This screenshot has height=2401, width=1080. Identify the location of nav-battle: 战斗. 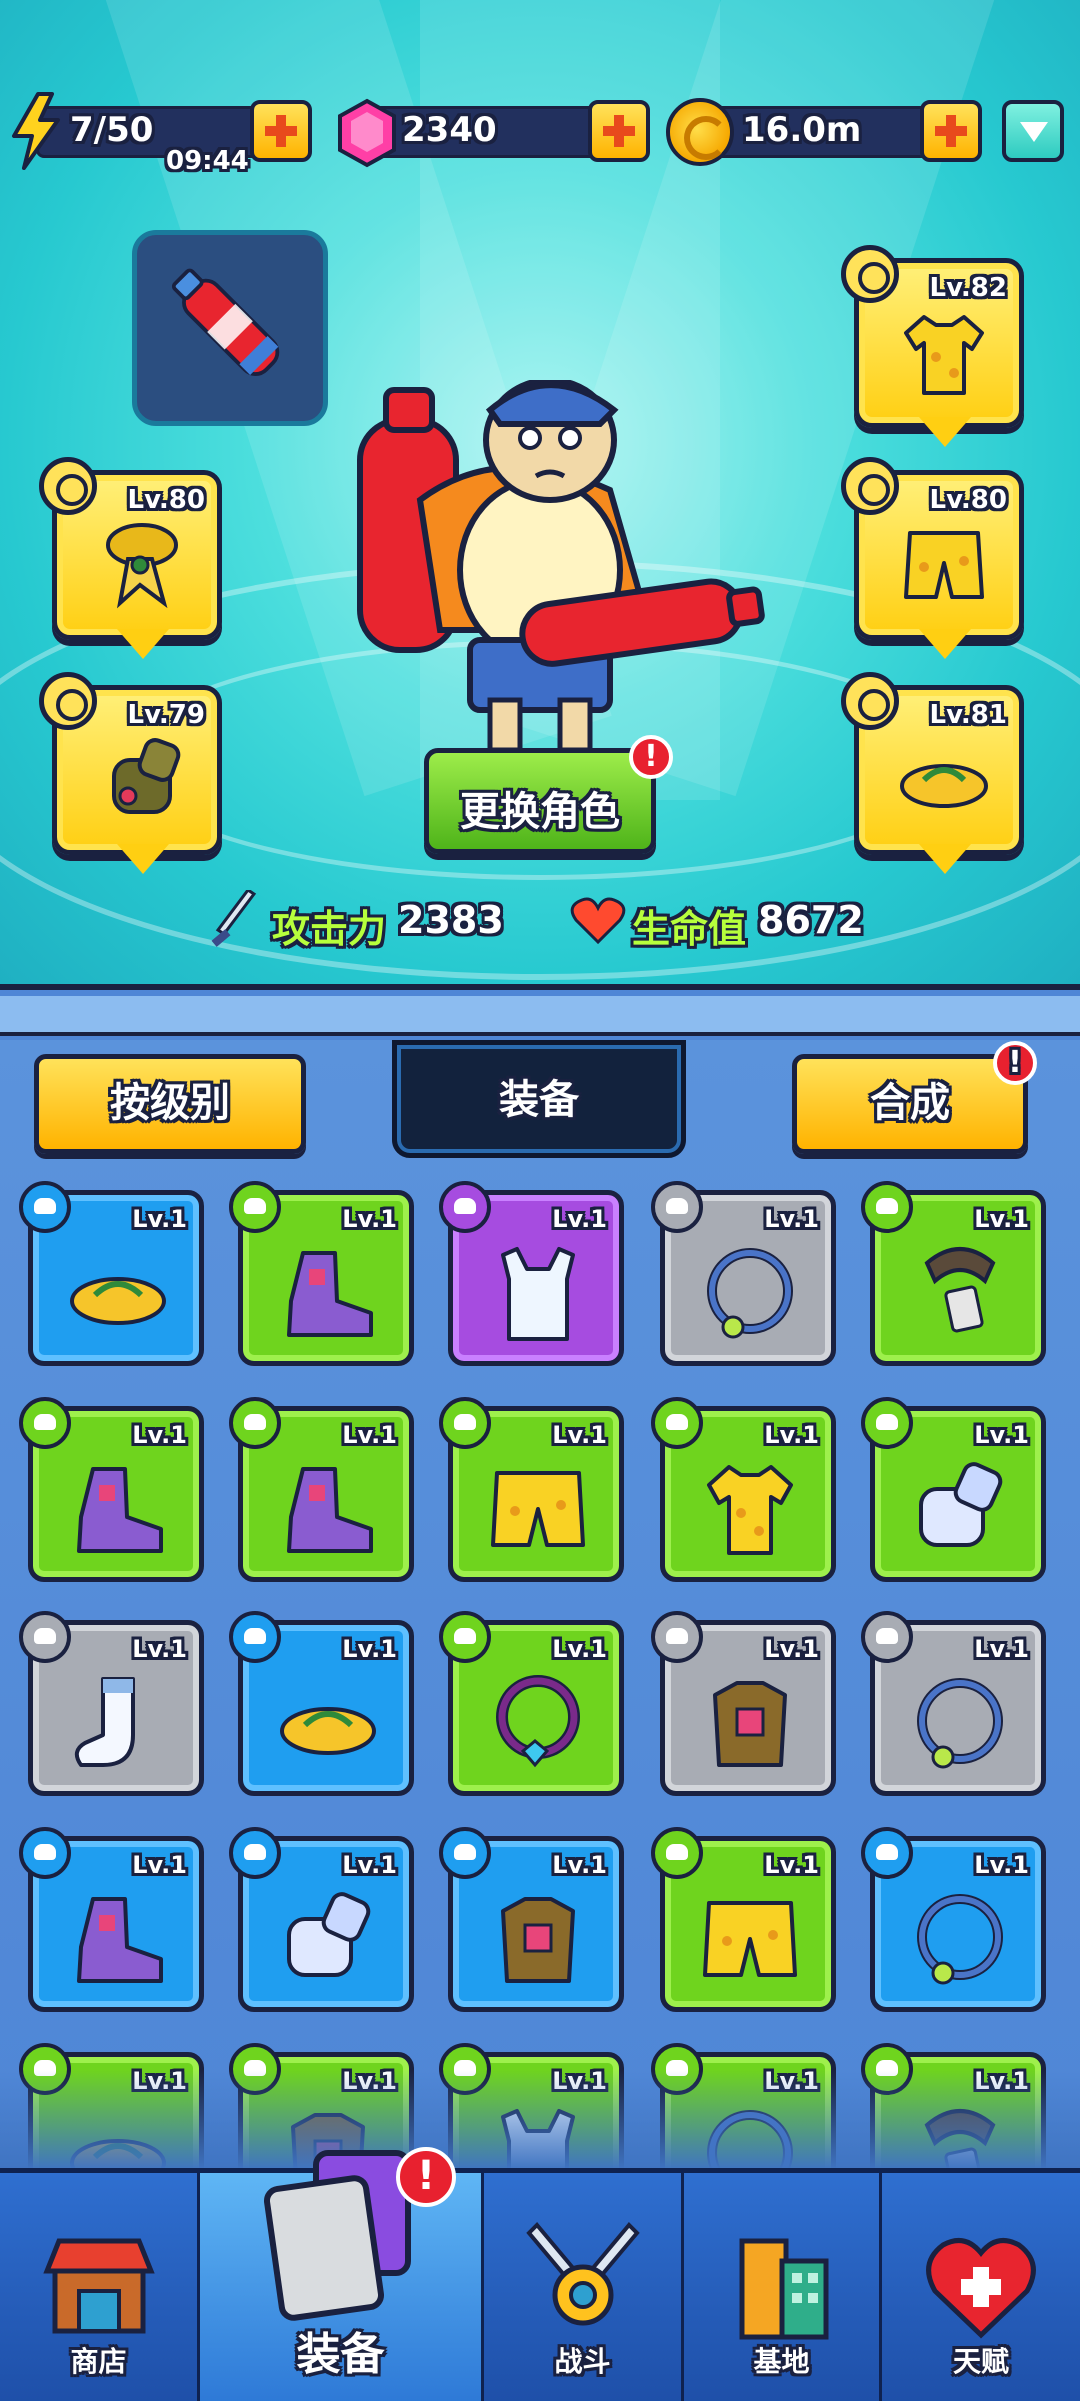
(584, 2287).